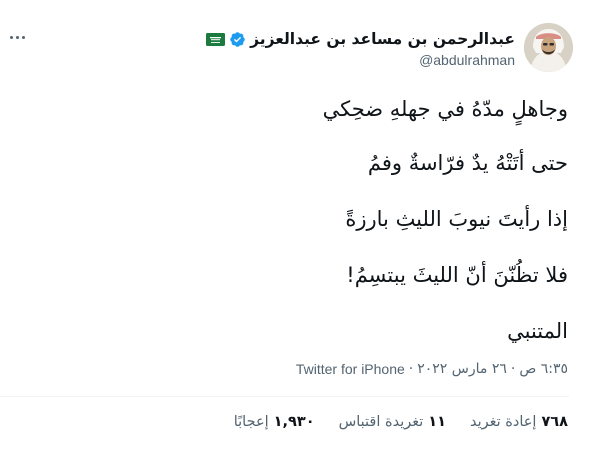 The height and width of the screenshot is (454, 595). Describe the element at coordinates (382, 39) in the screenshot. I see `author-name: عبدالرحمن بن مساعد بن عبدالعزيز` at that location.